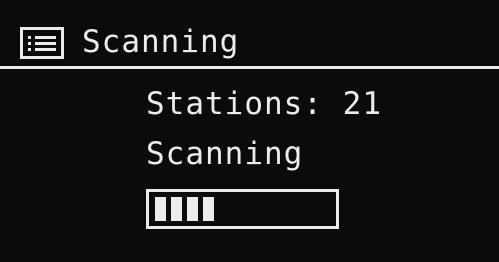  What do you see at coordinates (249, 67) in the screenshot?
I see `header-divider` at bounding box center [249, 67].